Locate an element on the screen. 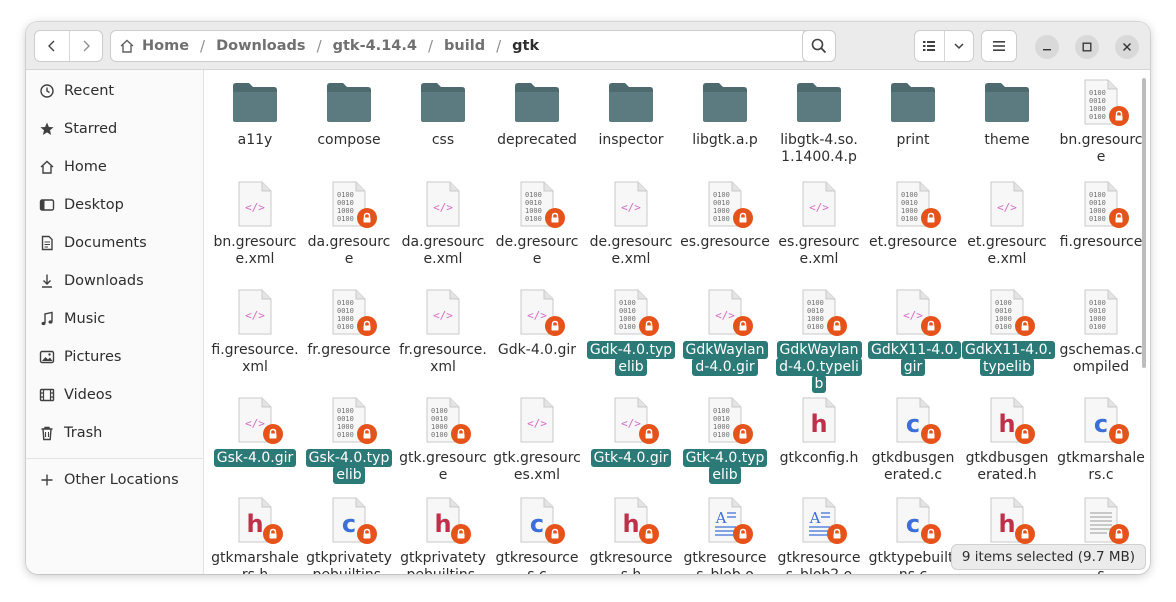 This screenshot has width=1176, height=602. file-item: 0100 0010 1000 0100 da.gresource is located at coordinates (349, 224).